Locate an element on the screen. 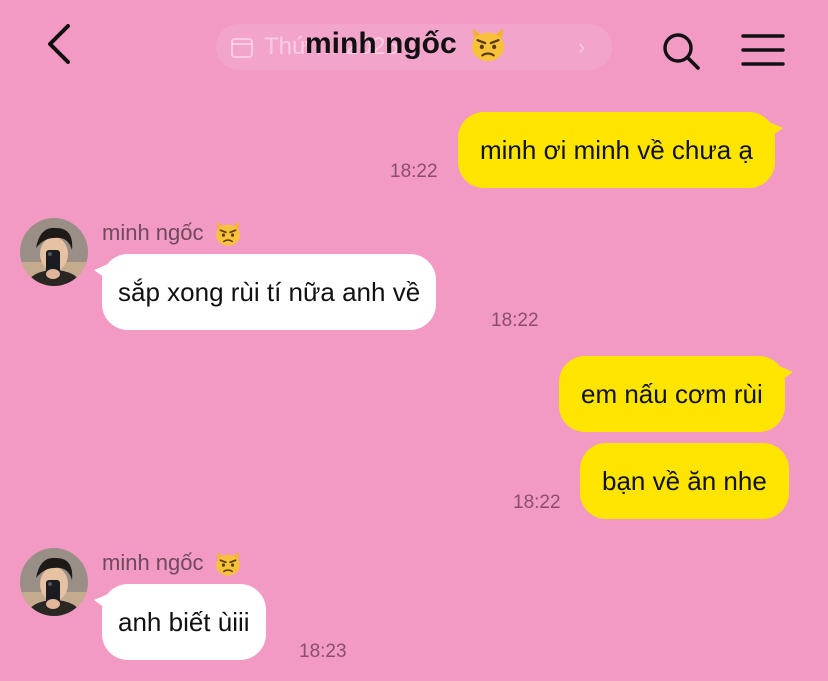  their-message-bubble: anh biết ùiii is located at coordinates (180, 622).